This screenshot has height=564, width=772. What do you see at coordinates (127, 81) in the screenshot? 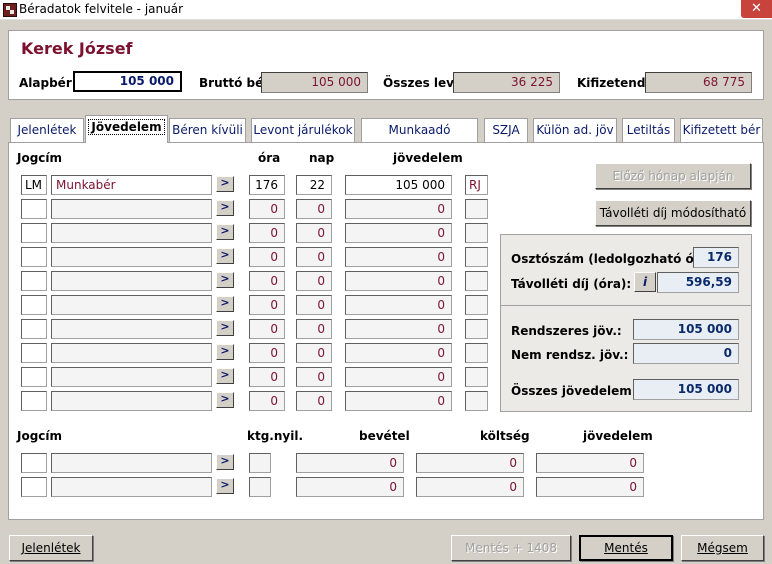
I see `base-salary-input: 105 000` at bounding box center [127, 81].